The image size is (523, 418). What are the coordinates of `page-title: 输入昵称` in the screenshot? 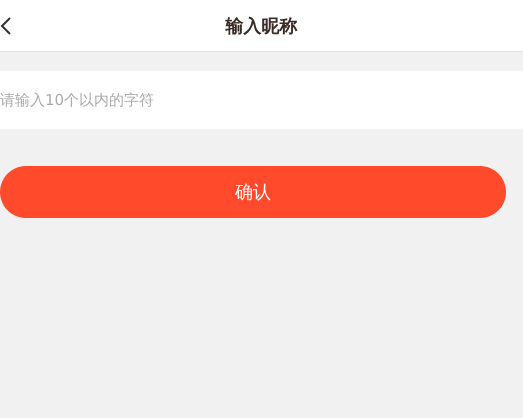 It's located at (262, 26).